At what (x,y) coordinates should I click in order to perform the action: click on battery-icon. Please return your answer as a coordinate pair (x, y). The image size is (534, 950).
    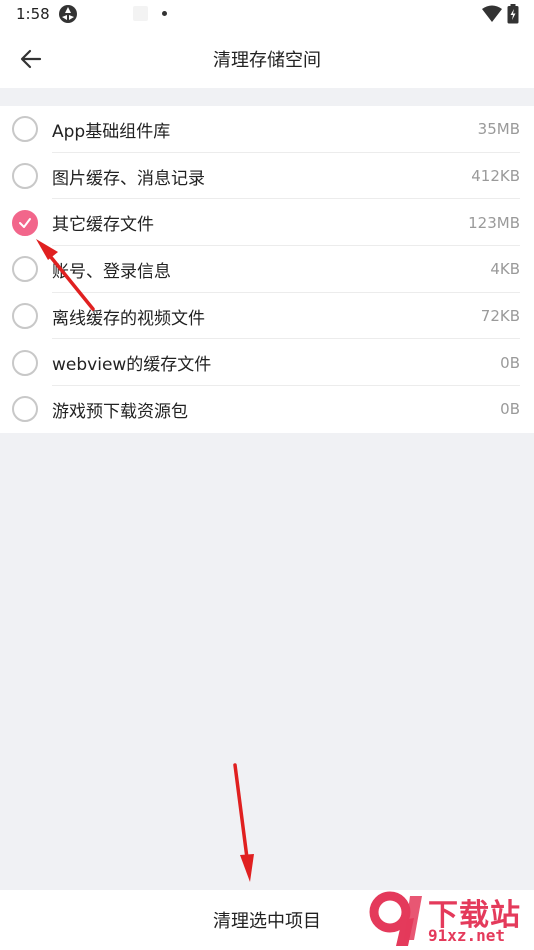
    Looking at the image, I should click on (513, 14).